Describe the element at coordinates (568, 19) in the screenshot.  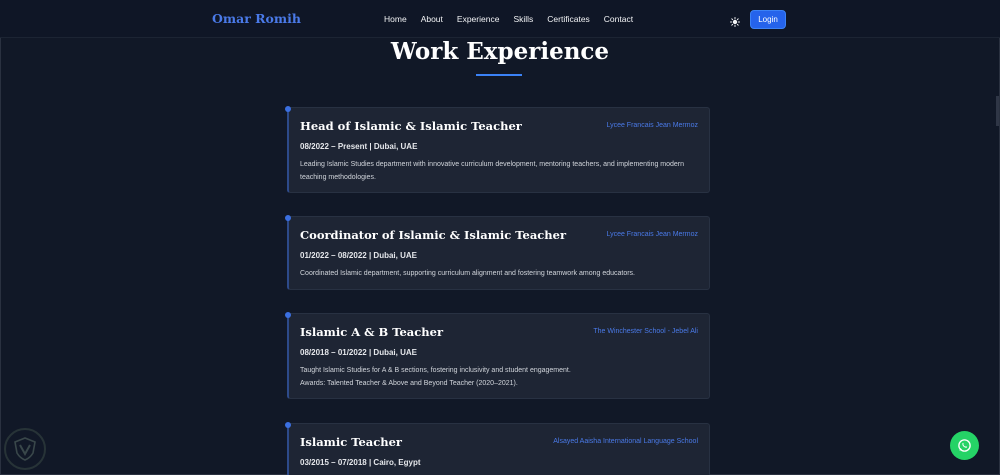
I see `nav-link-certificates: Certificates` at that location.